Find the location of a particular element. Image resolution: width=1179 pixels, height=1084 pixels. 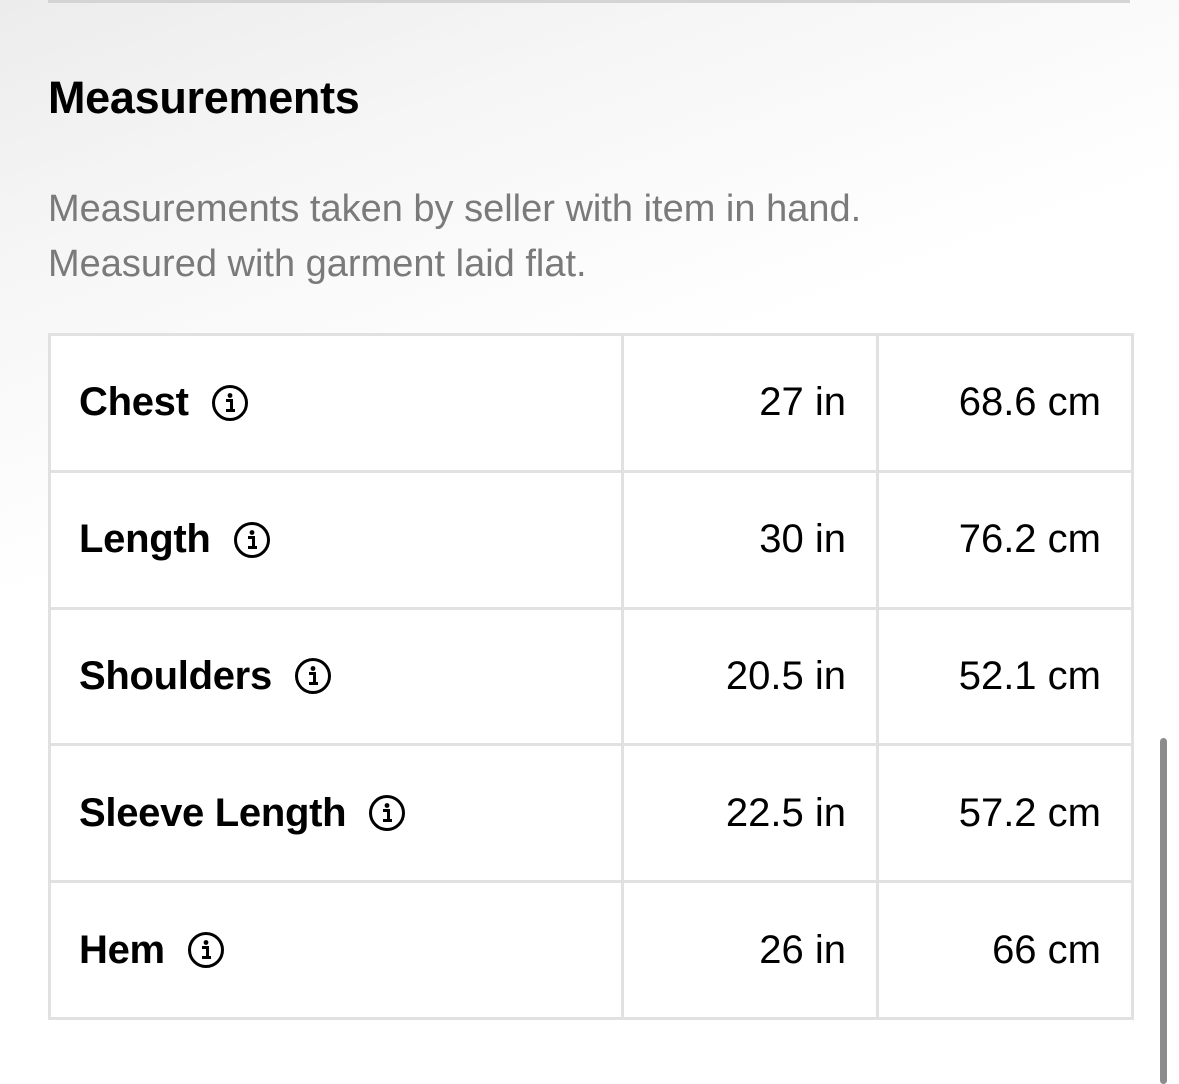

measurement-row-shoulders: Shoulders 20.5 in 52.1 cm is located at coordinates (591, 676).